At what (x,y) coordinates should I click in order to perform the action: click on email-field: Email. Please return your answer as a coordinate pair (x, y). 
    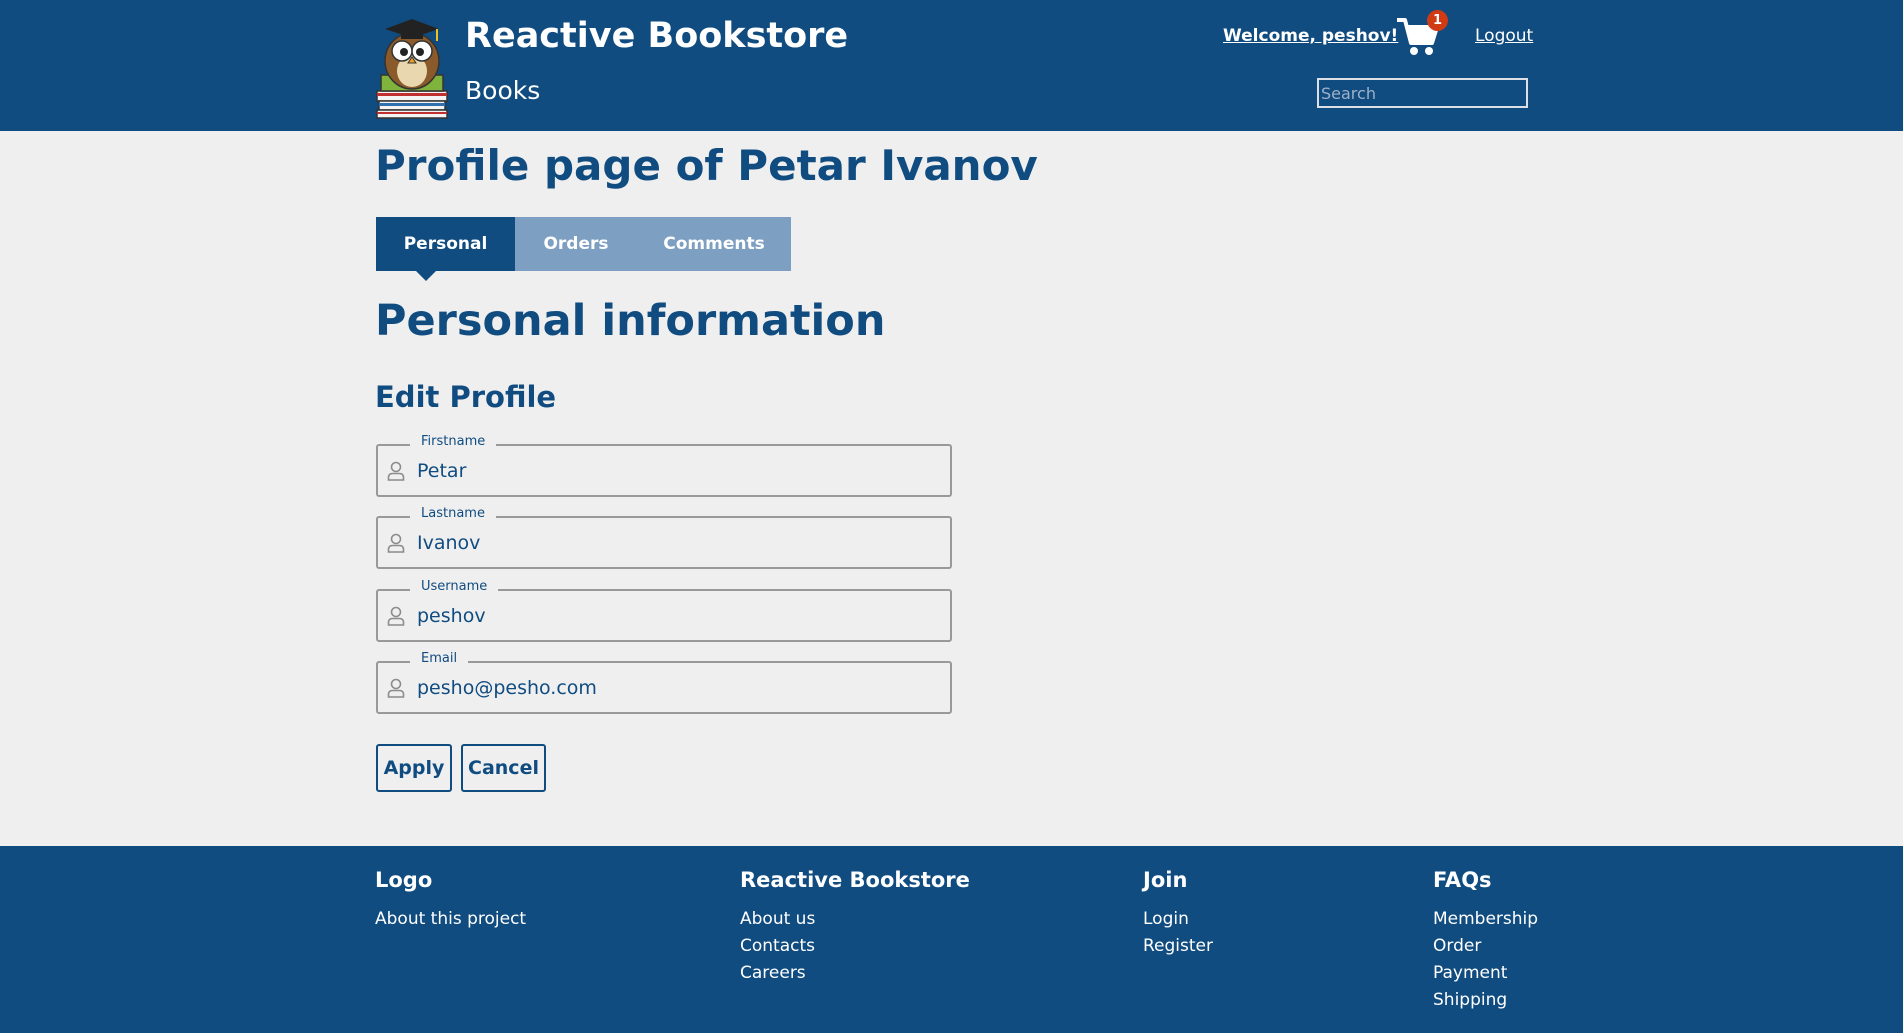
    Looking at the image, I should click on (664, 682).